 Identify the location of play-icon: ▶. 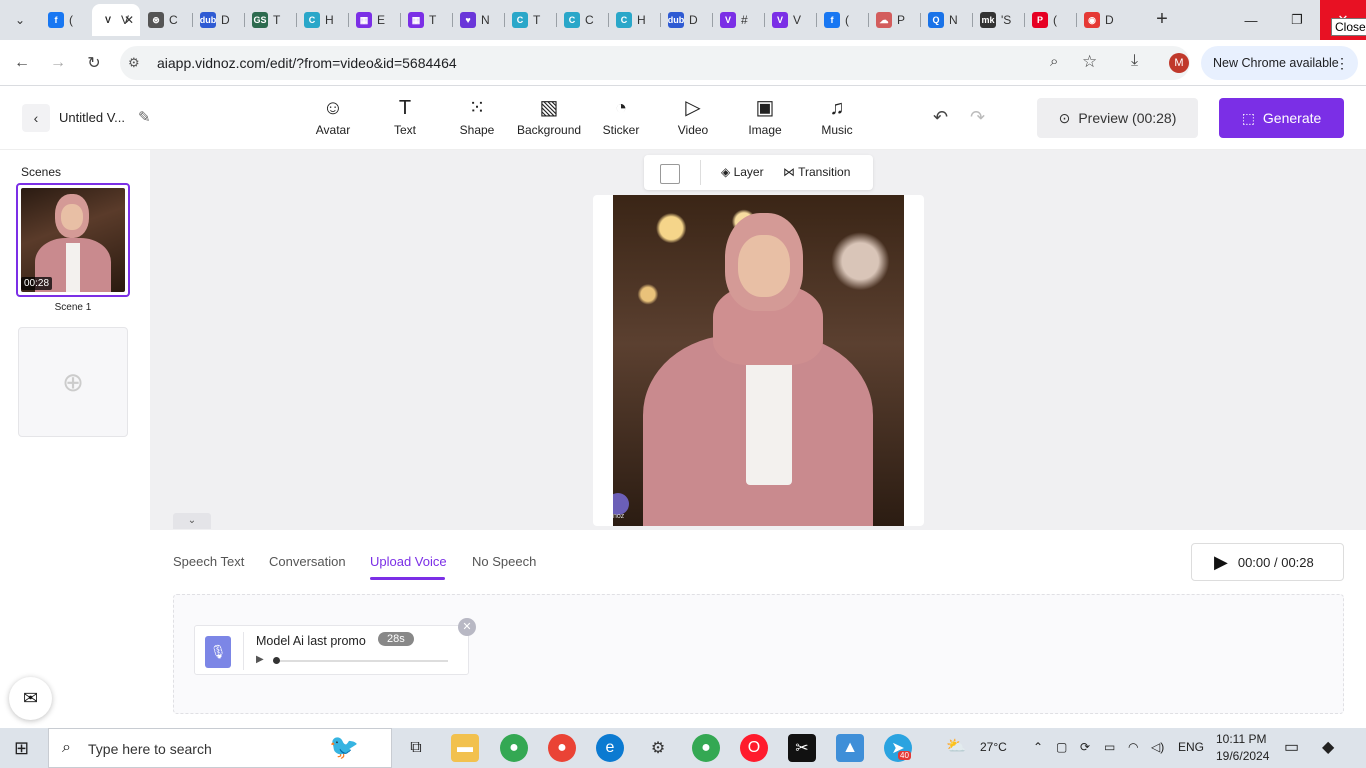
(1221, 562).